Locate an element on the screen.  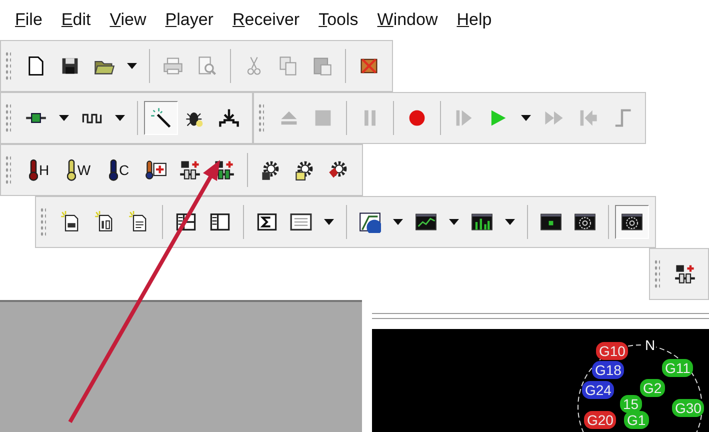
printer-icon is located at coordinates (173, 66).